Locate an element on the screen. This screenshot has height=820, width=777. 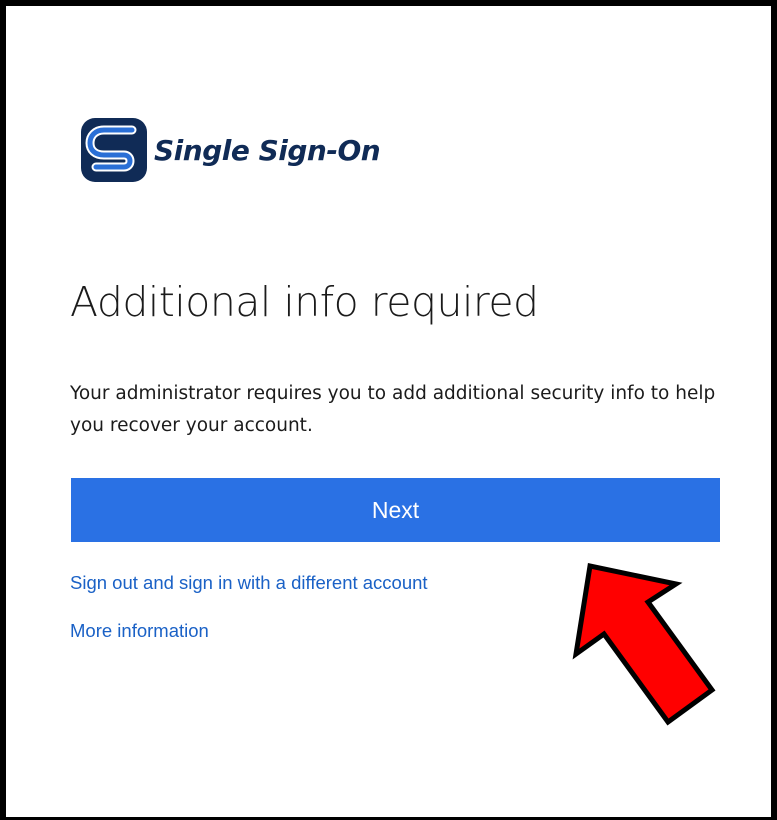
brand-logo: Single Sign-On is located at coordinates (229, 150).